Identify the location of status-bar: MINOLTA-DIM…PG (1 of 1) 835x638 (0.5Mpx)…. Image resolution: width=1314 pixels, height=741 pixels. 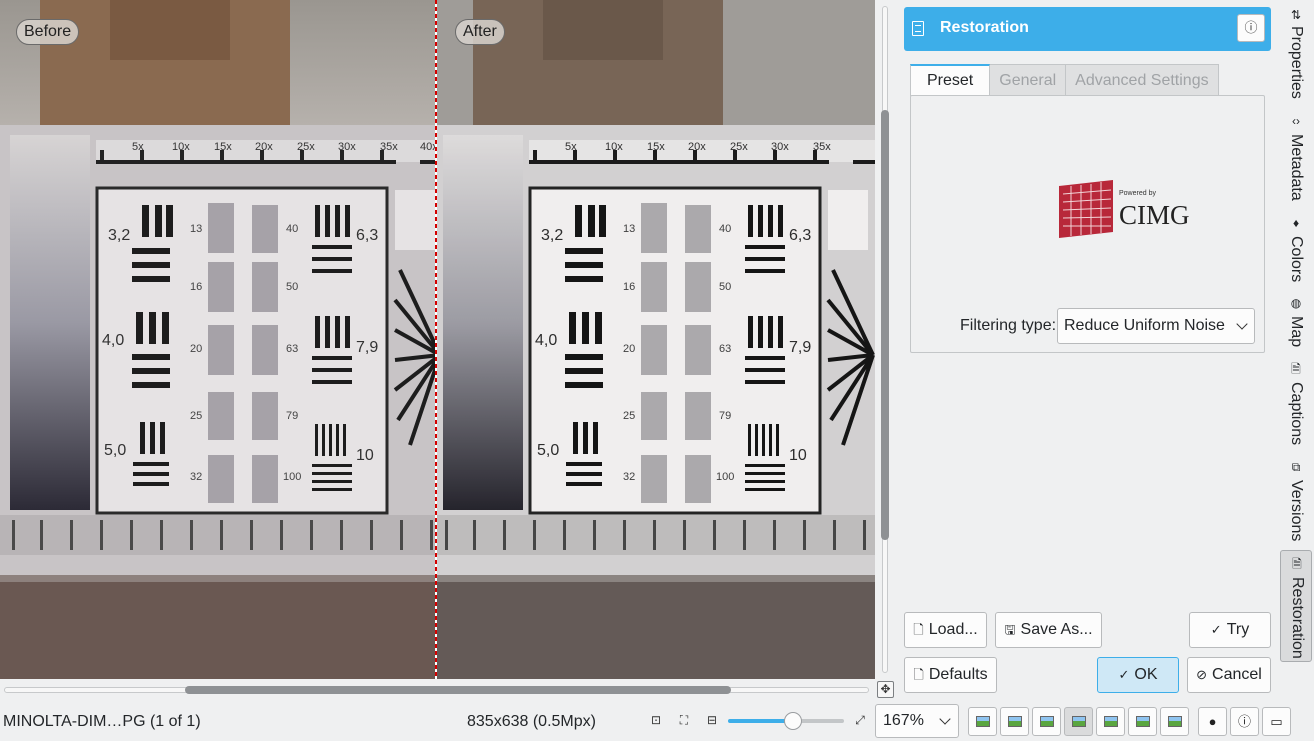
(657, 720).